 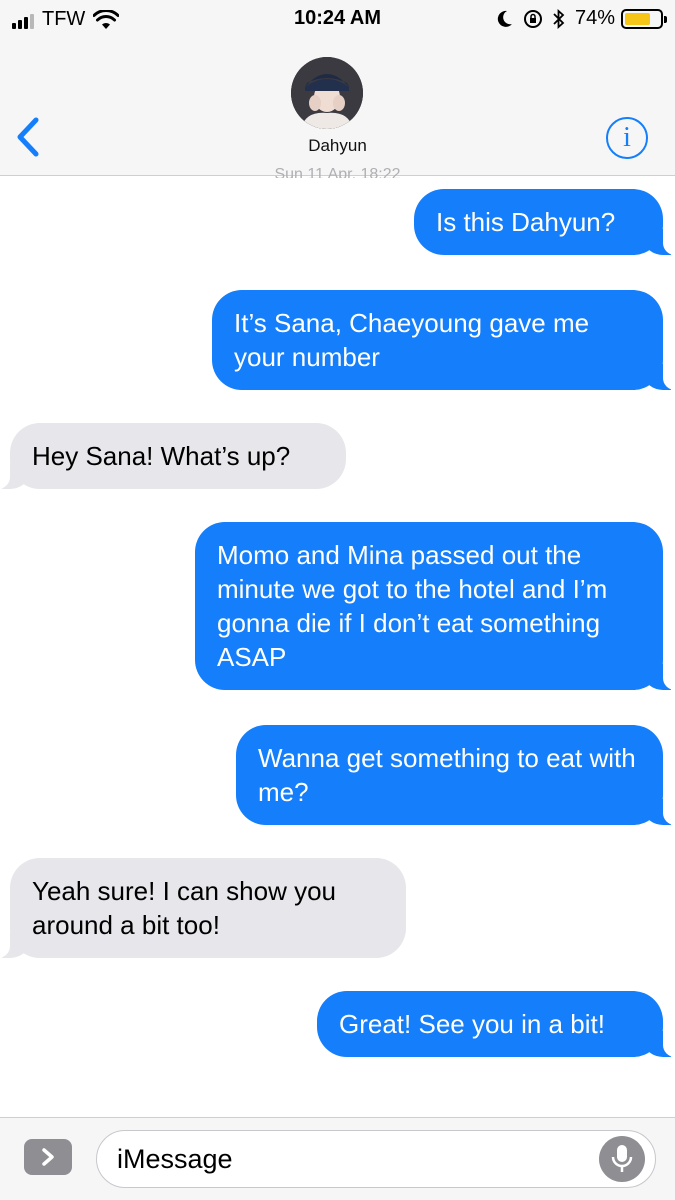 I want to click on avatar-photo, so click(x=327, y=93).